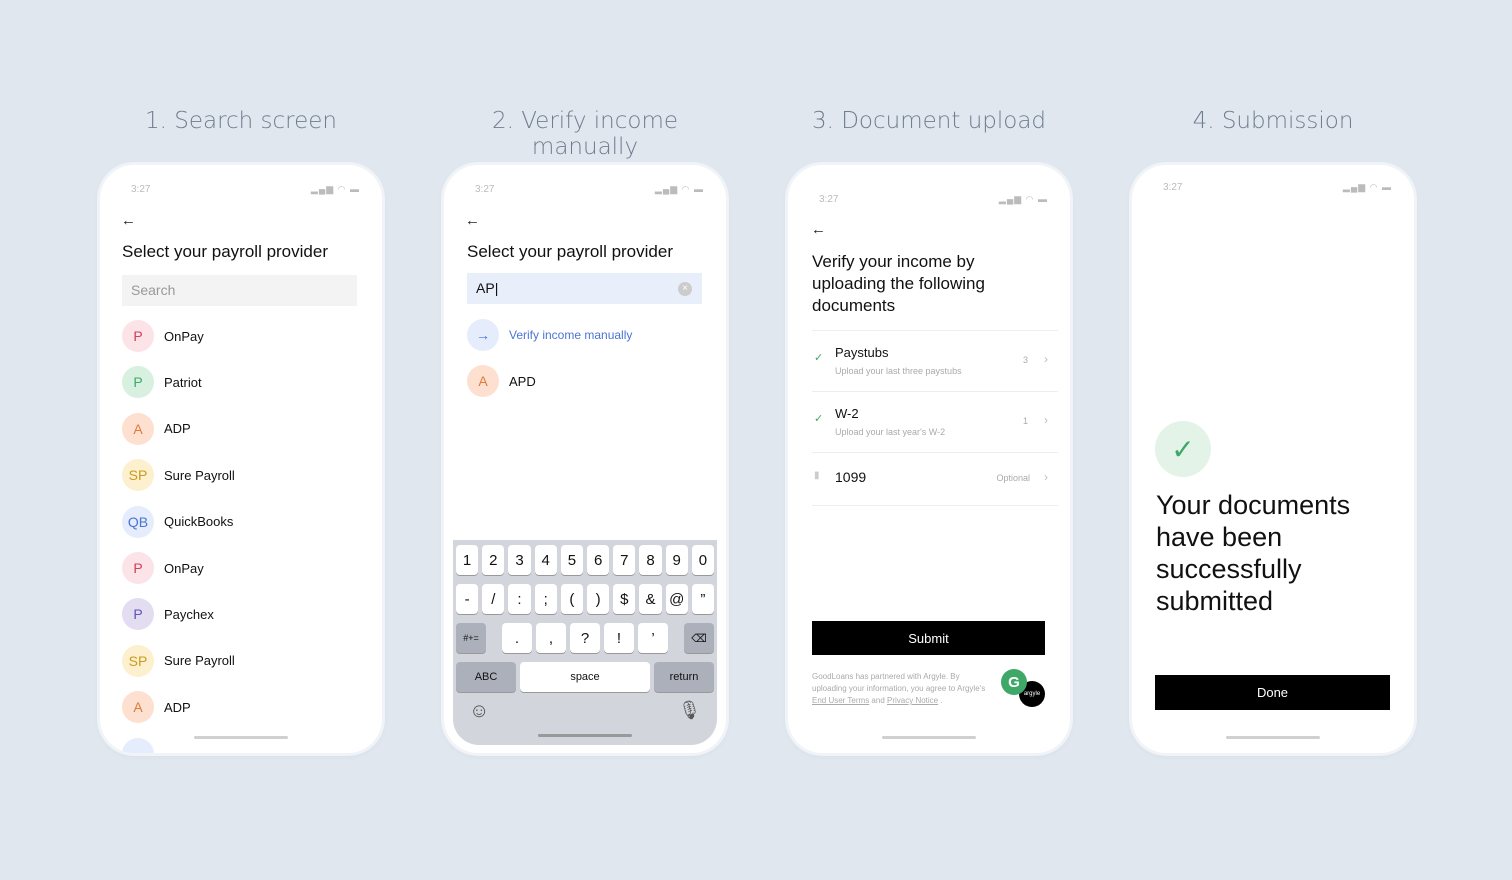  Describe the element at coordinates (598, 560) in the screenshot. I see `key: 6` at that location.